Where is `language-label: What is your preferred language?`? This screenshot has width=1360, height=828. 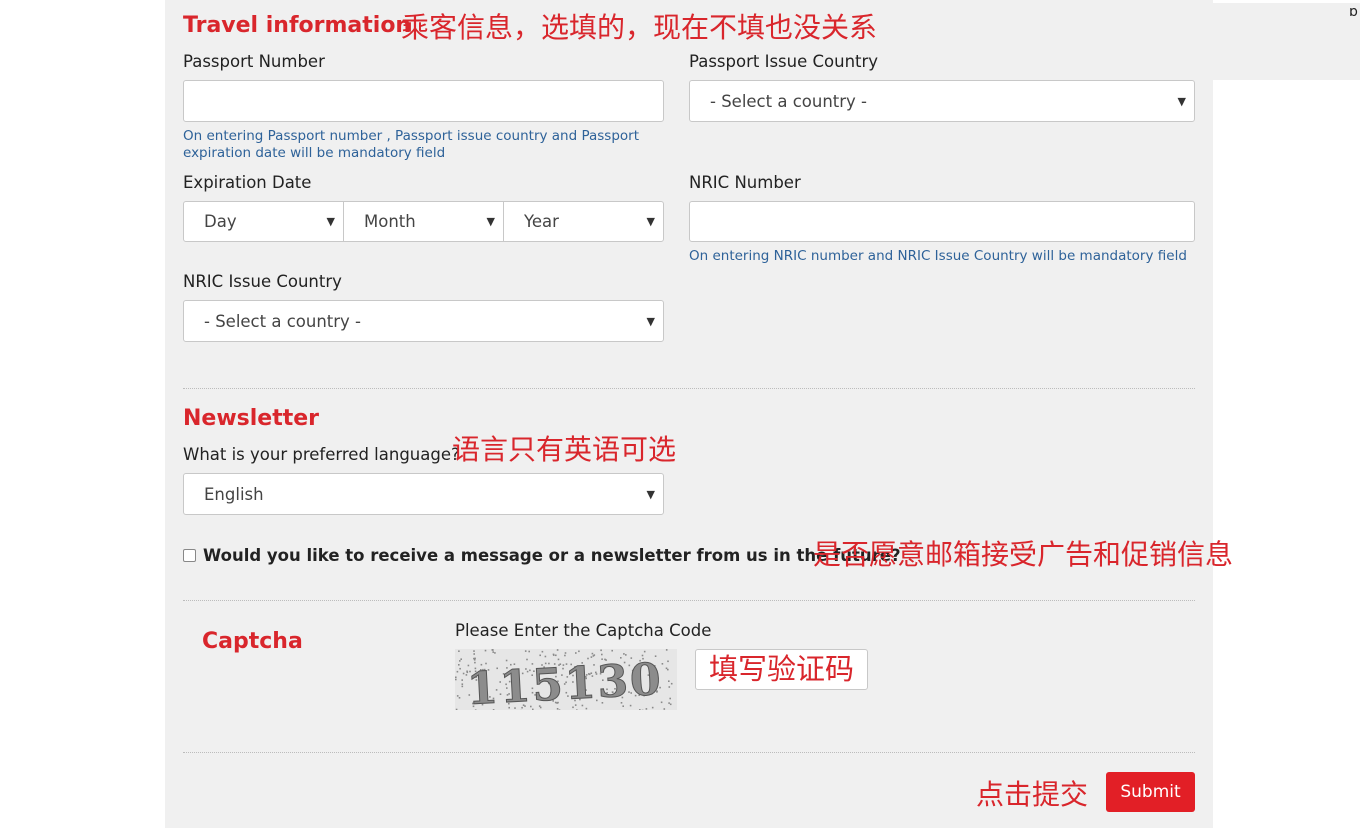
language-label: What is your preferred language? is located at coordinates (321, 454).